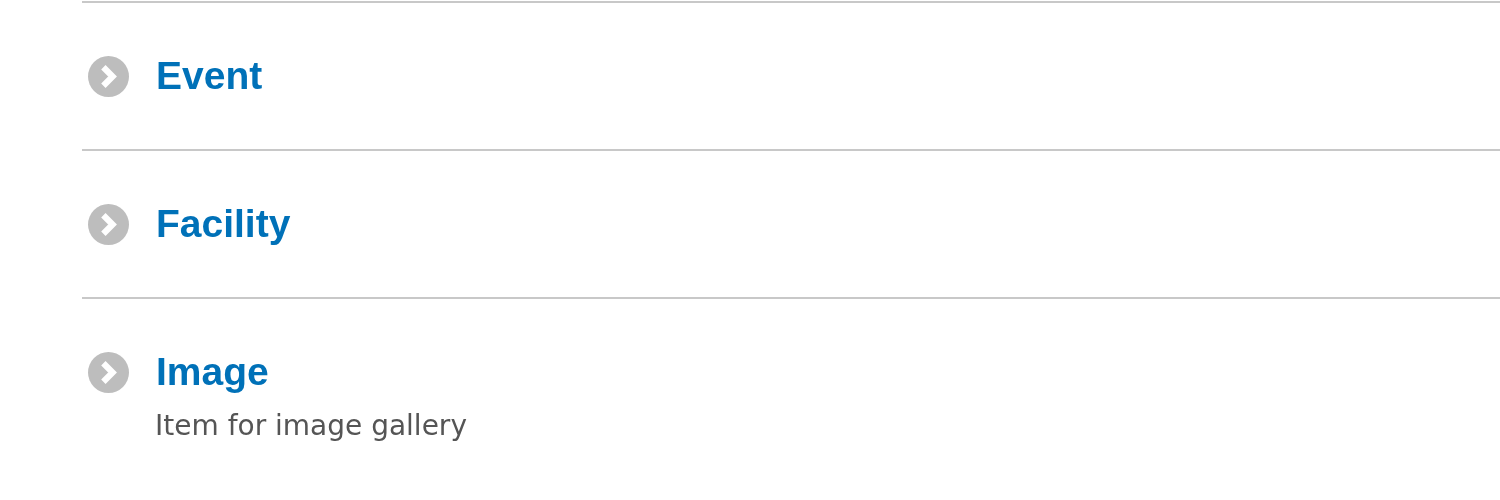  Describe the element at coordinates (212, 372) in the screenshot. I see `item-title-link: Image` at that location.